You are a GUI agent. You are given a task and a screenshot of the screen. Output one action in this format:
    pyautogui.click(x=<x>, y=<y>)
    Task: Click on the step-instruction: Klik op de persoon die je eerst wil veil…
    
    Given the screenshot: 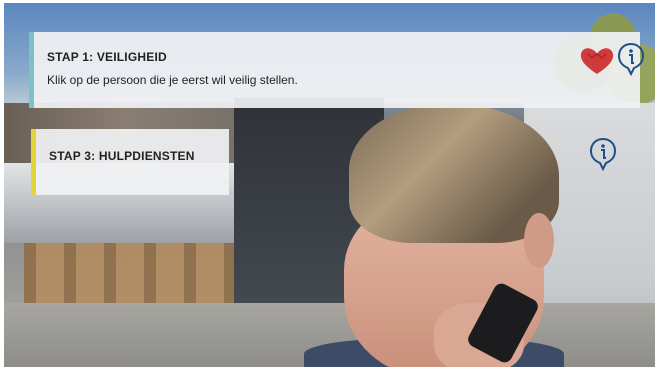 What is the action you would take?
    pyautogui.click(x=172, y=80)
    